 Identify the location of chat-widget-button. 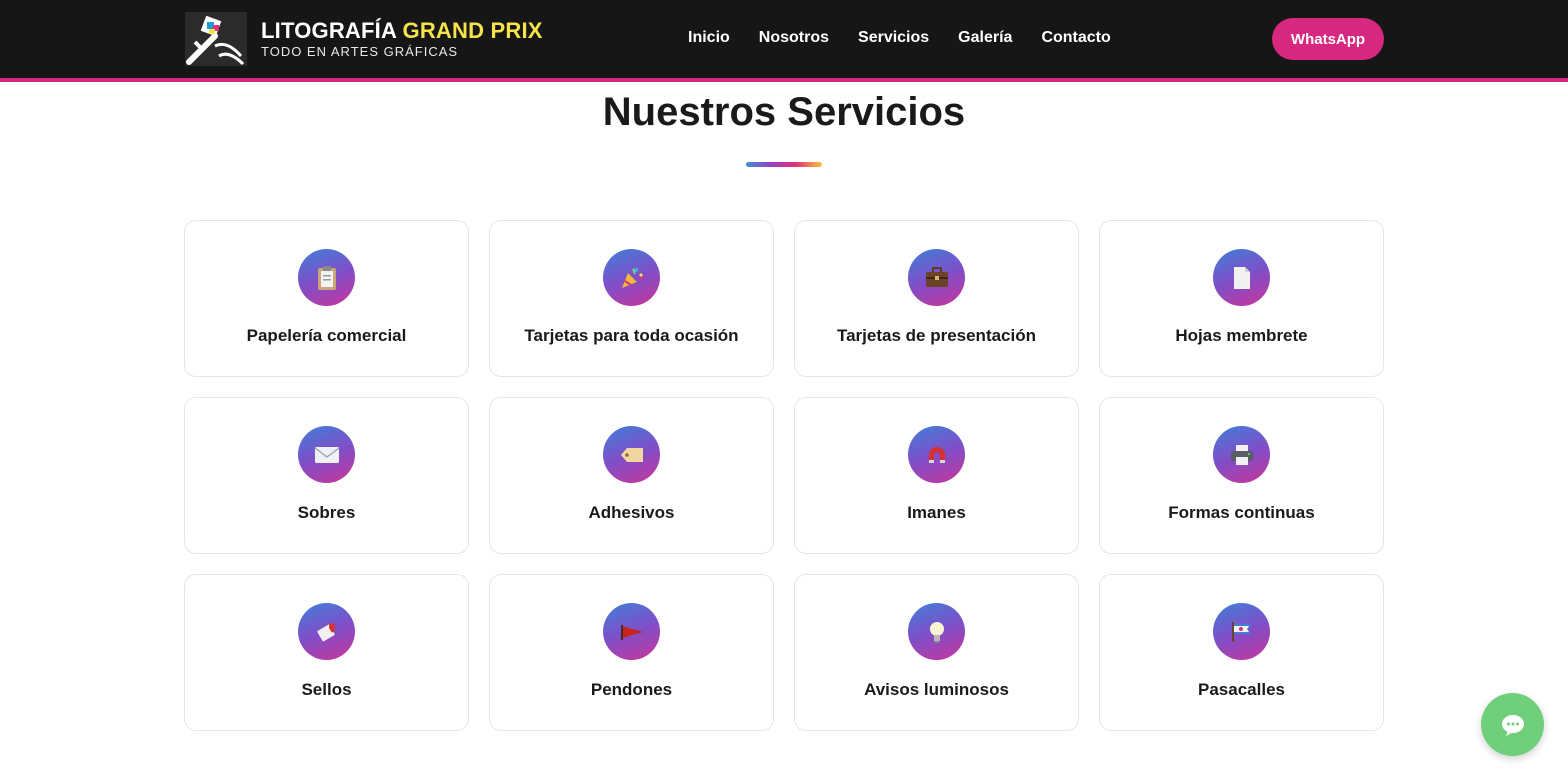
(1512, 724).